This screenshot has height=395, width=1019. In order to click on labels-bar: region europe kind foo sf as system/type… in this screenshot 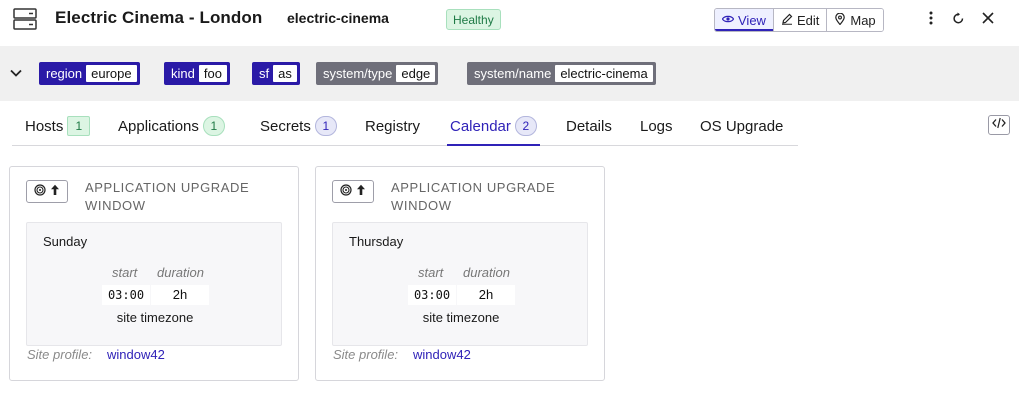, I will do `click(509, 73)`.